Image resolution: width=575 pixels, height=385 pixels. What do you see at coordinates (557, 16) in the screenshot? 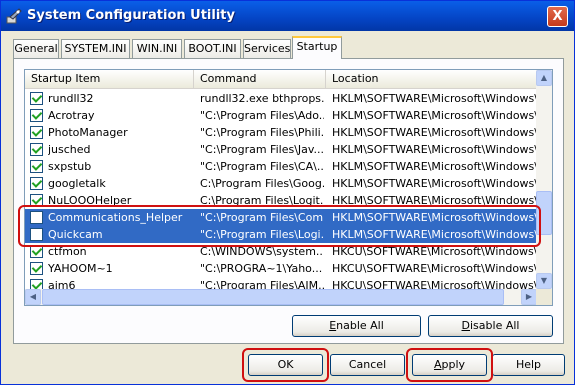
I see `close-button: X` at bounding box center [557, 16].